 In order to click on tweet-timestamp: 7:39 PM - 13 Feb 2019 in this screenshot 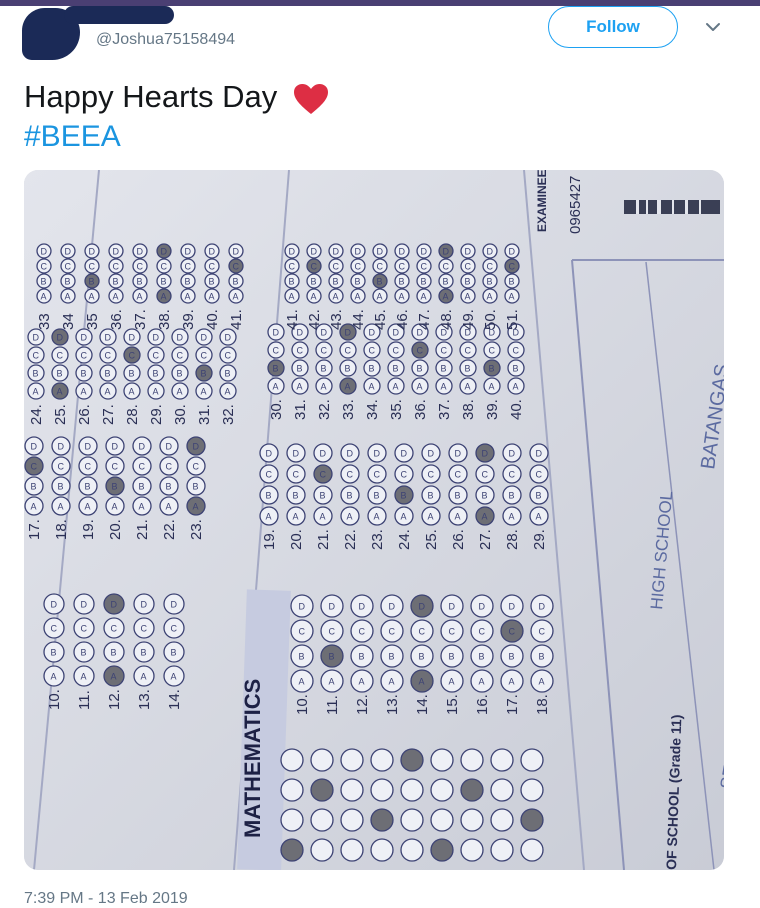, I will do `click(106, 899)`.